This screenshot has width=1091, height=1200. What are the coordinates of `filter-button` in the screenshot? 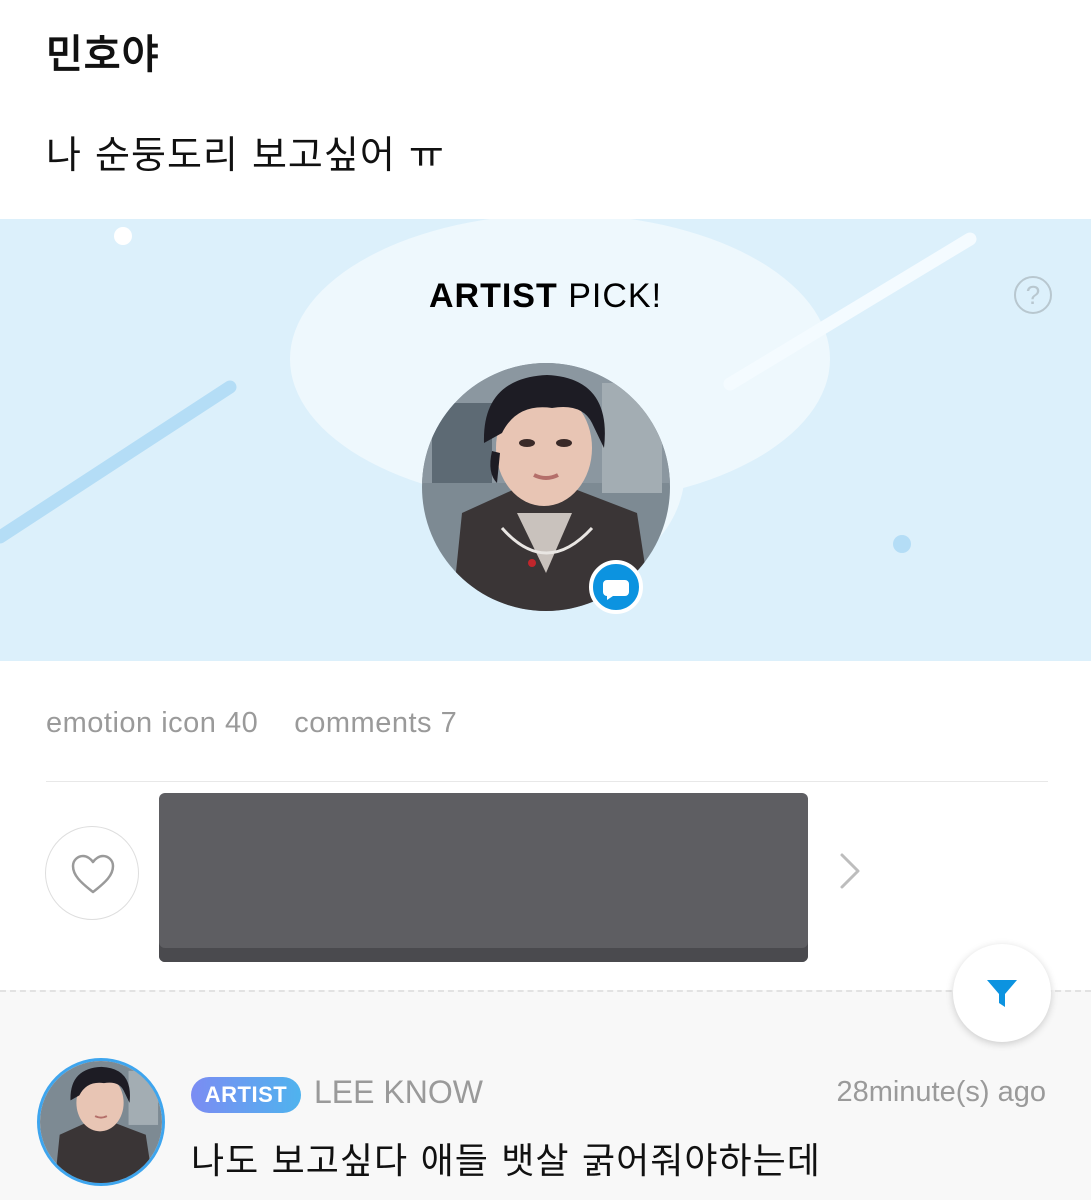 It's located at (1002, 993).